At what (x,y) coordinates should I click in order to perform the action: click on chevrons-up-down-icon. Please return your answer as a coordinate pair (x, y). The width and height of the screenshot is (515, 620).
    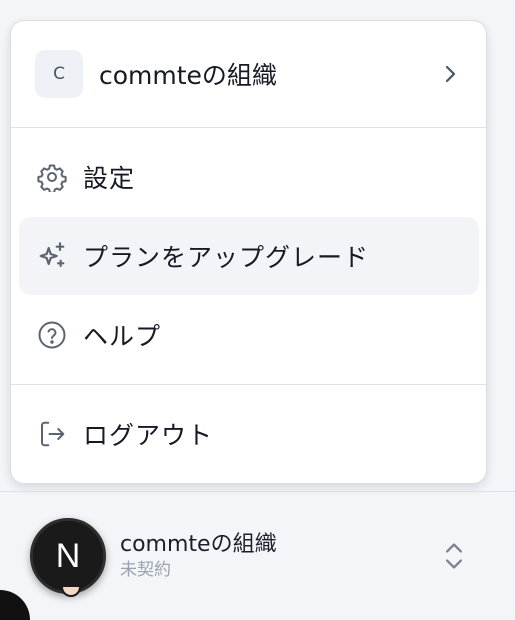
    Looking at the image, I should click on (453, 556).